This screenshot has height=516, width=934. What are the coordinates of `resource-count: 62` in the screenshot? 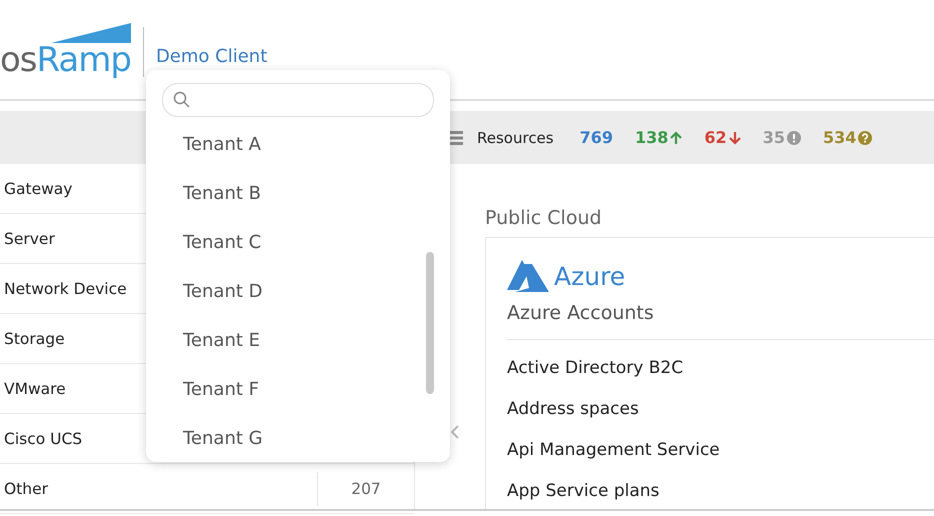 It's located at (722, 137).